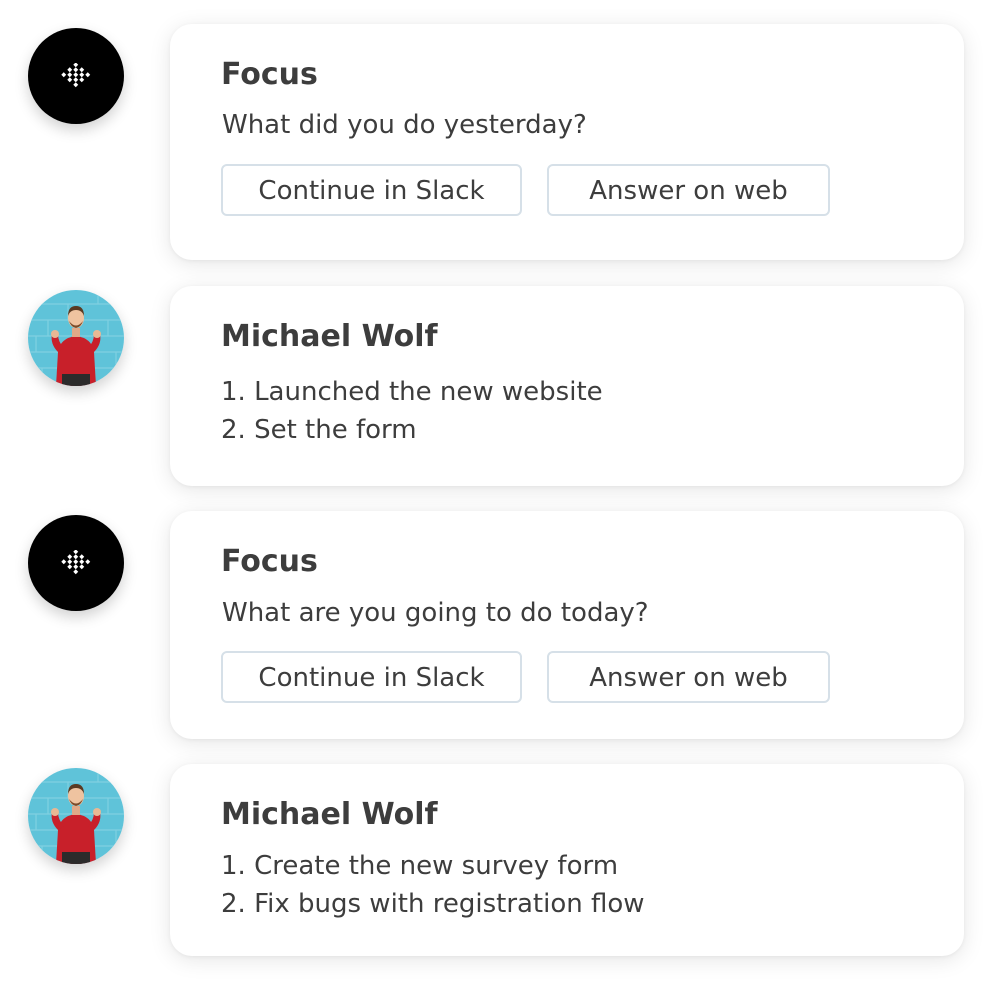 This screenshot has height=988, width=992. Describe the element at coordinates (412, 392) in the screenshot. I see `list-item: 1. Launched the new website` at that location.